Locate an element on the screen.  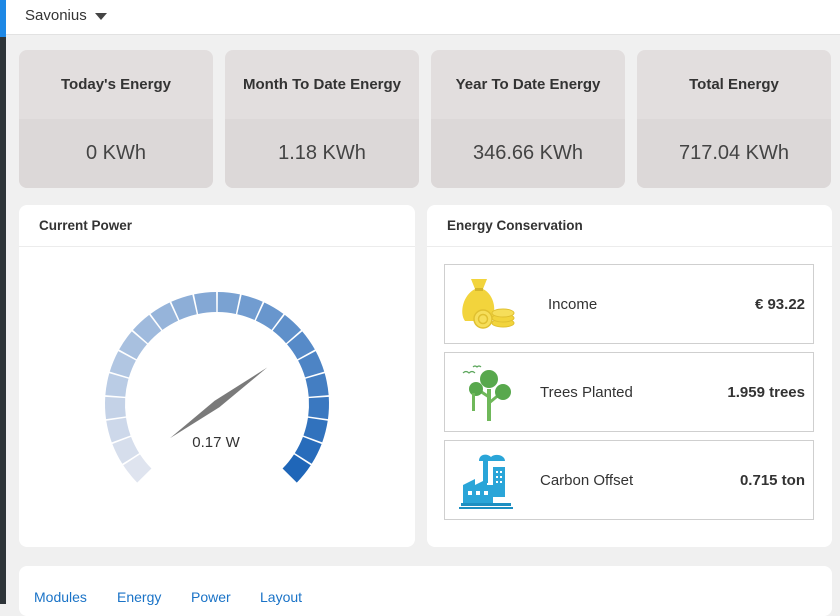
conservation-value: € 93.22 is located at coordinates (779, 304).